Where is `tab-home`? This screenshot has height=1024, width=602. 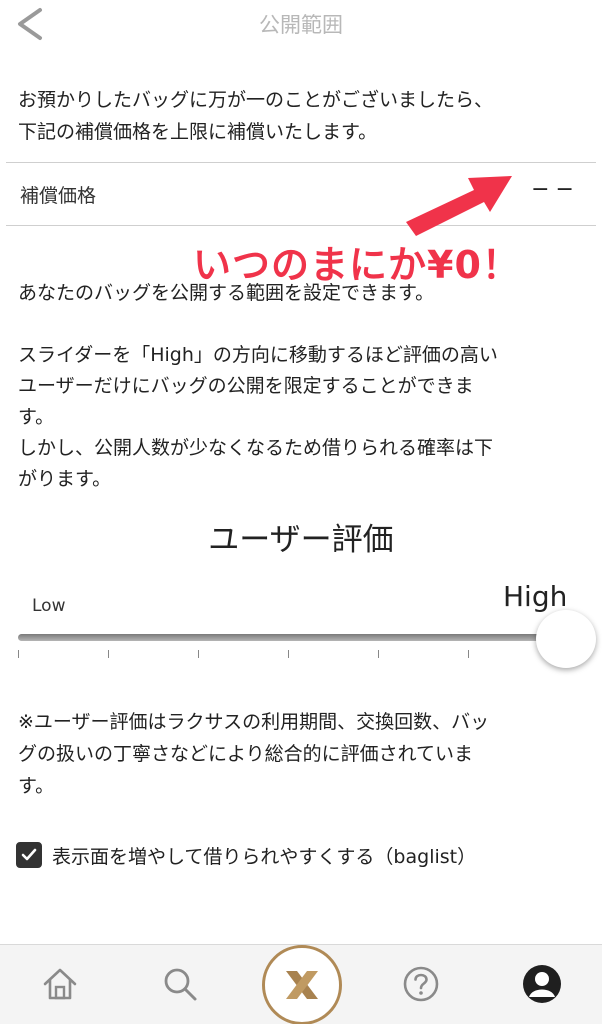 tab-home is located at coordinates (60, 984).